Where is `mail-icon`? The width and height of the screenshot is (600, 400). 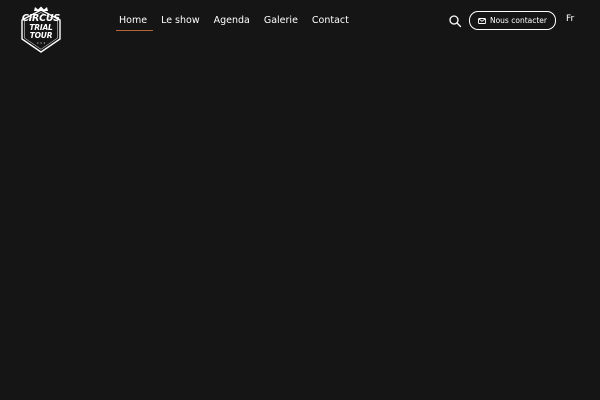 mail-icon is located at coordinates (482, 20).